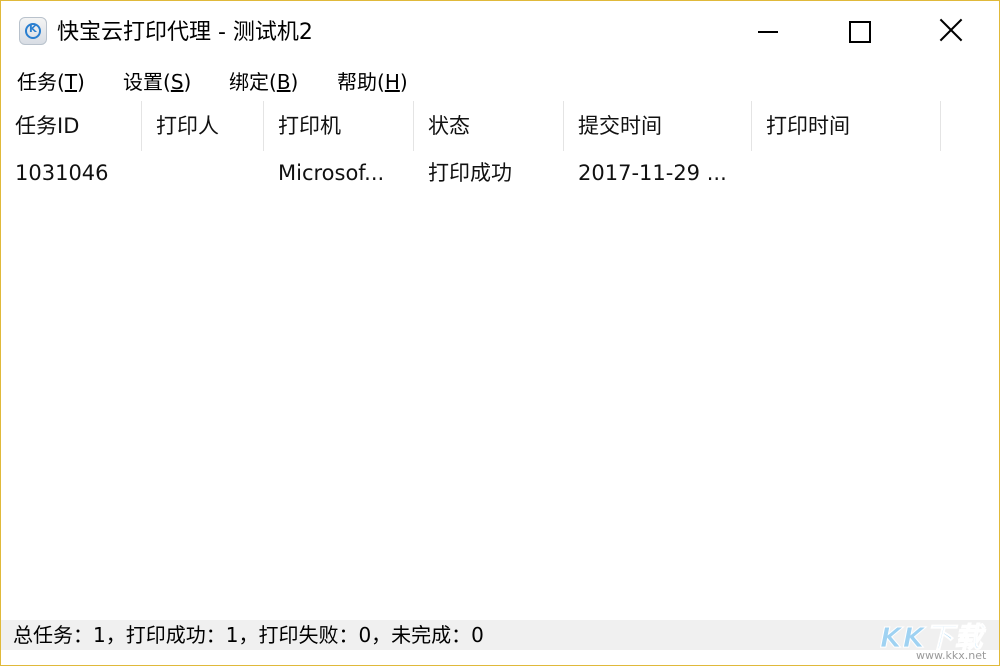 The image size is (1000, 666). I want to click on column-header-task-id: 任务ID, so click(71, 126).